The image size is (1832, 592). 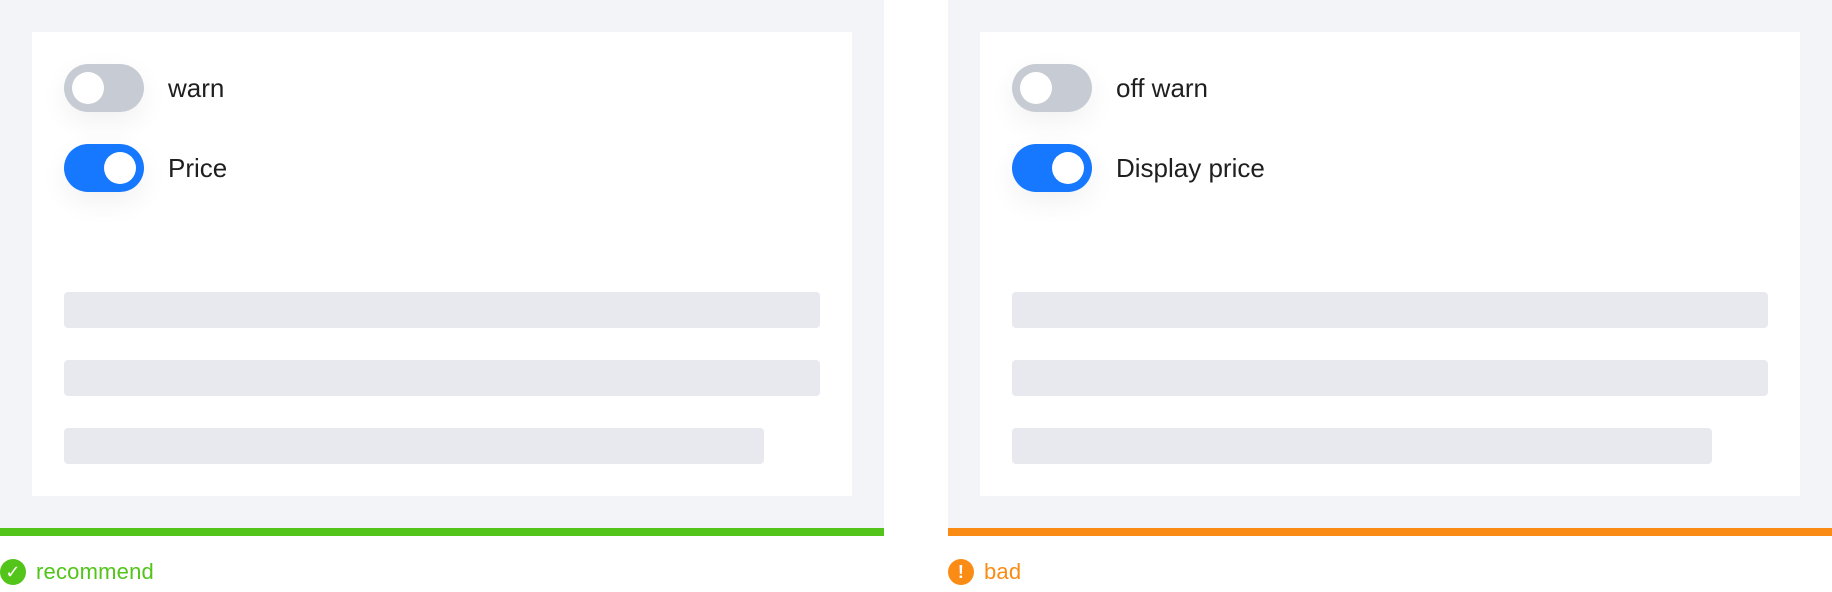 I want to click on toggle-row-warn: warn, so click(x=144, y=88).